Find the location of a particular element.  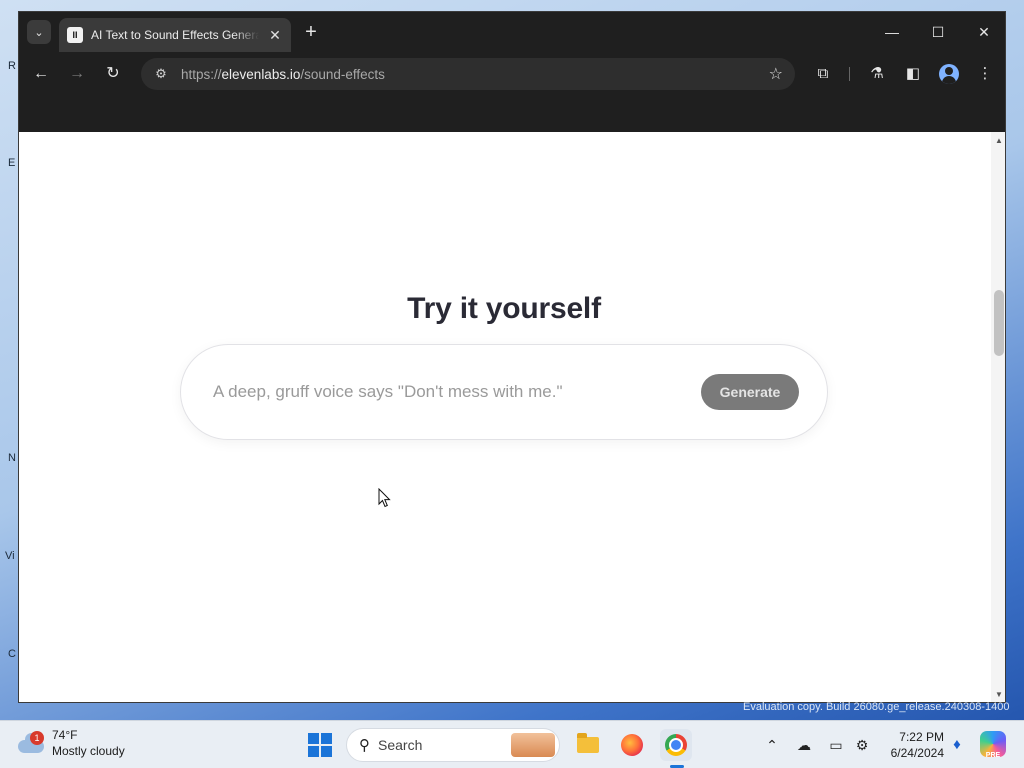

firefox-button is located at coordinates (632, 745).